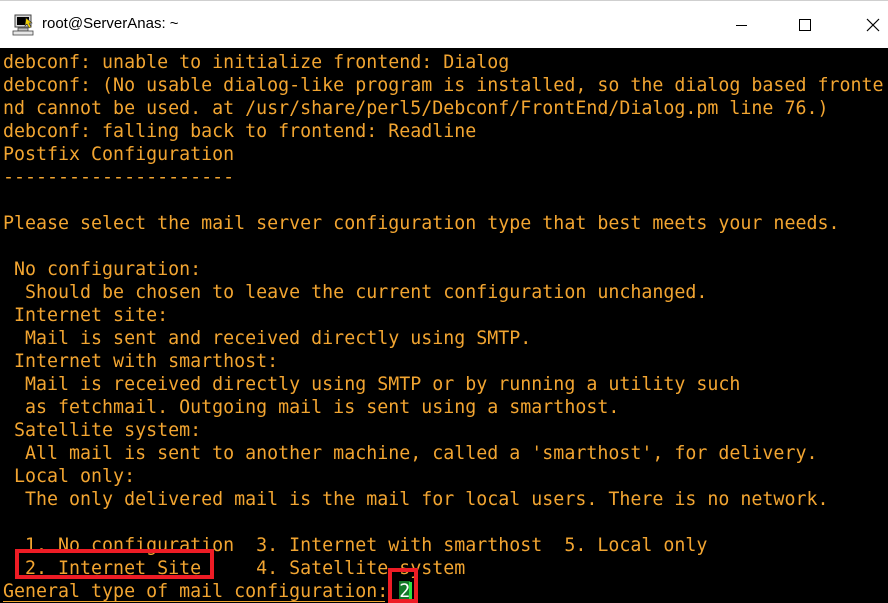  I want to click on prompt-text: General type of mail configuration:, so click(201, 591).